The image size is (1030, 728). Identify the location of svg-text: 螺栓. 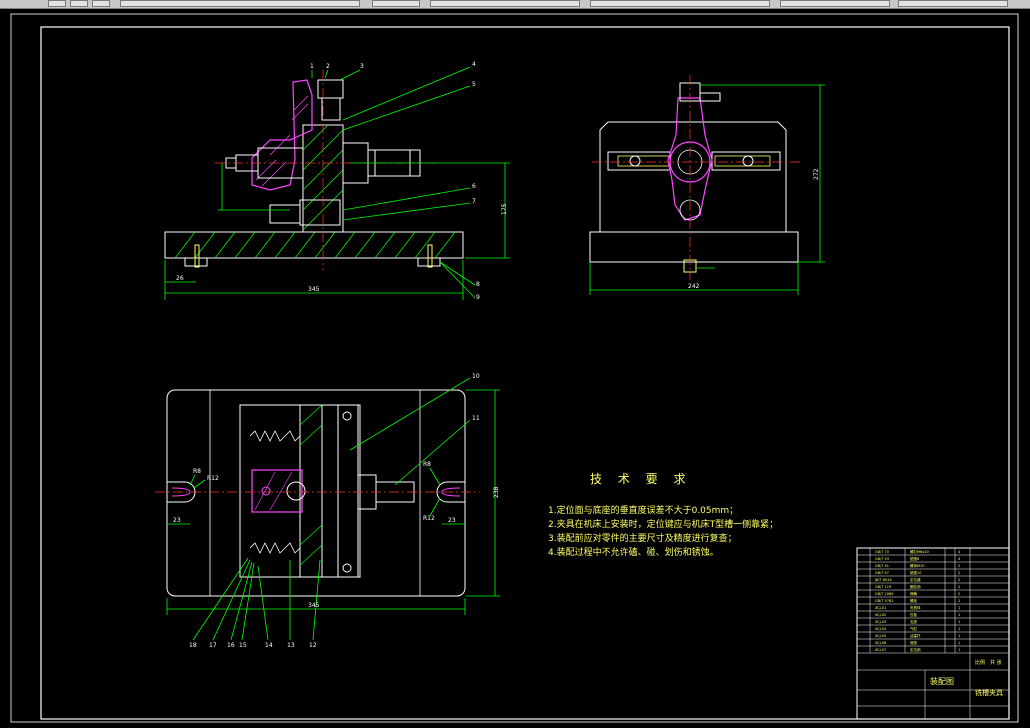
(914, 600).